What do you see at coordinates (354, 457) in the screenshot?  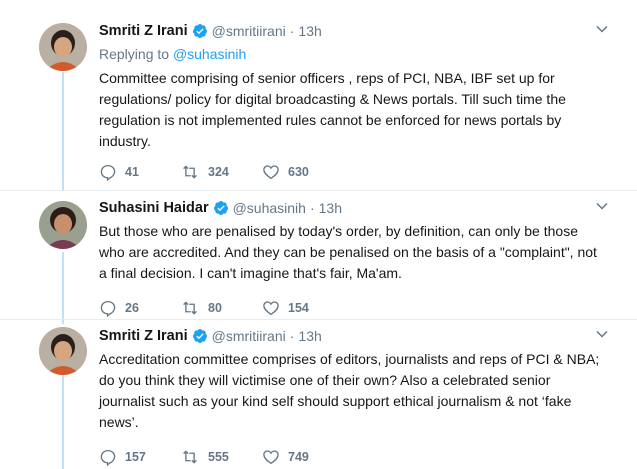 I see `tweet-actions: 157 555 749` at bounding box center [354, 457].